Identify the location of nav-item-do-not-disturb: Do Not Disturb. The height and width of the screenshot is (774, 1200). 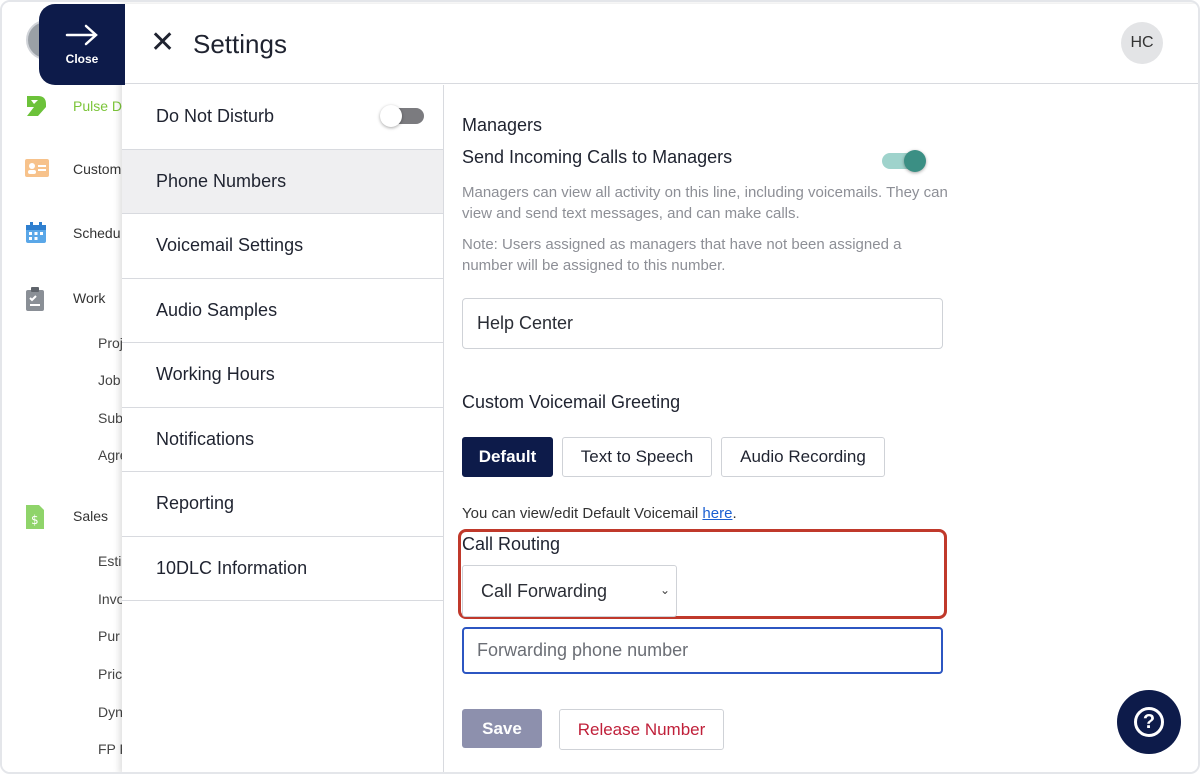
(282, 117).